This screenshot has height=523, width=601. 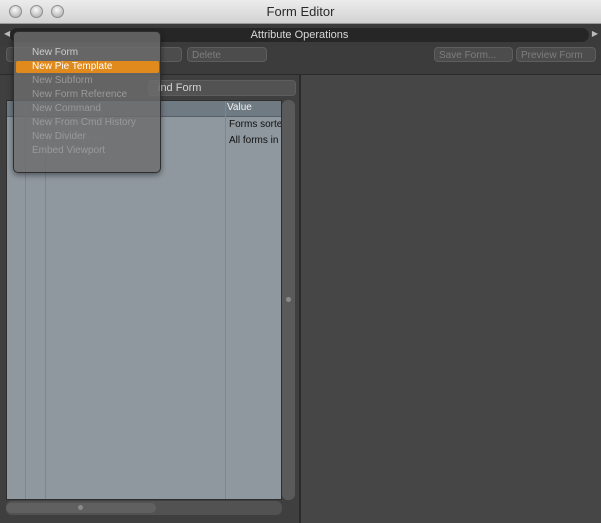 I want to click on window-title: Form Editor, so click(x=300, y=11).